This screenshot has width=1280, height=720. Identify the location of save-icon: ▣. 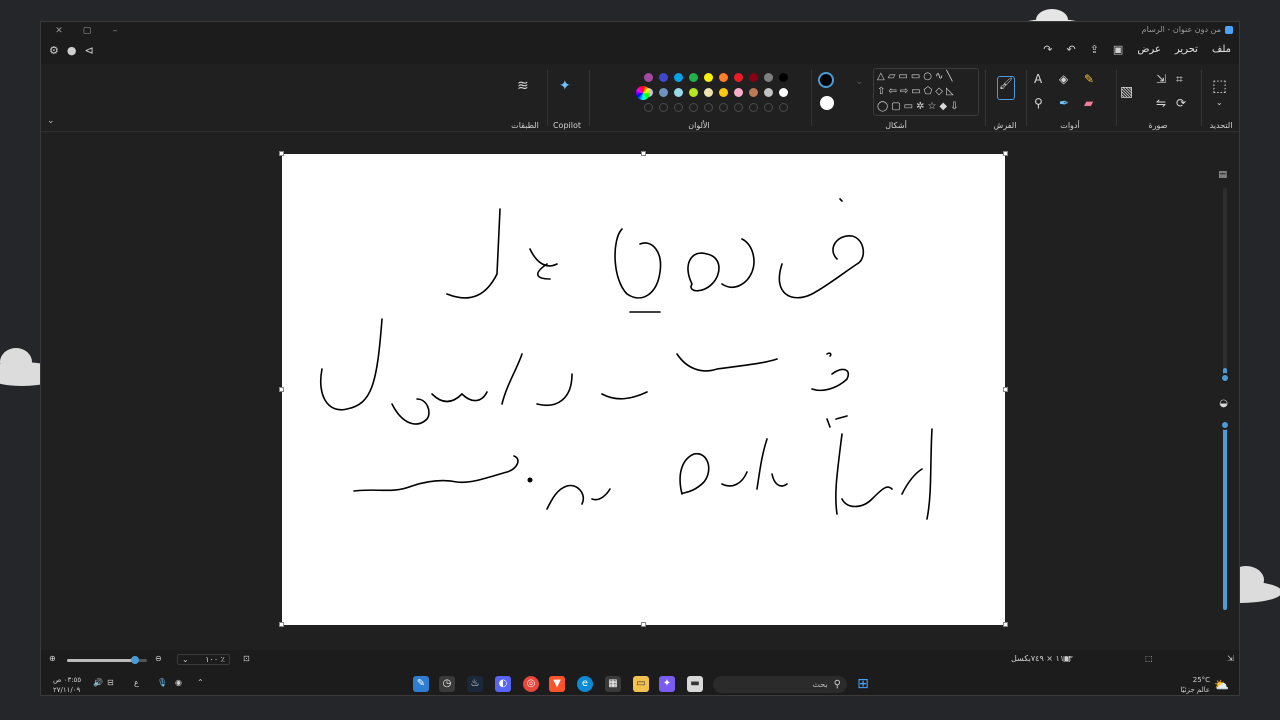
(1118, 49).